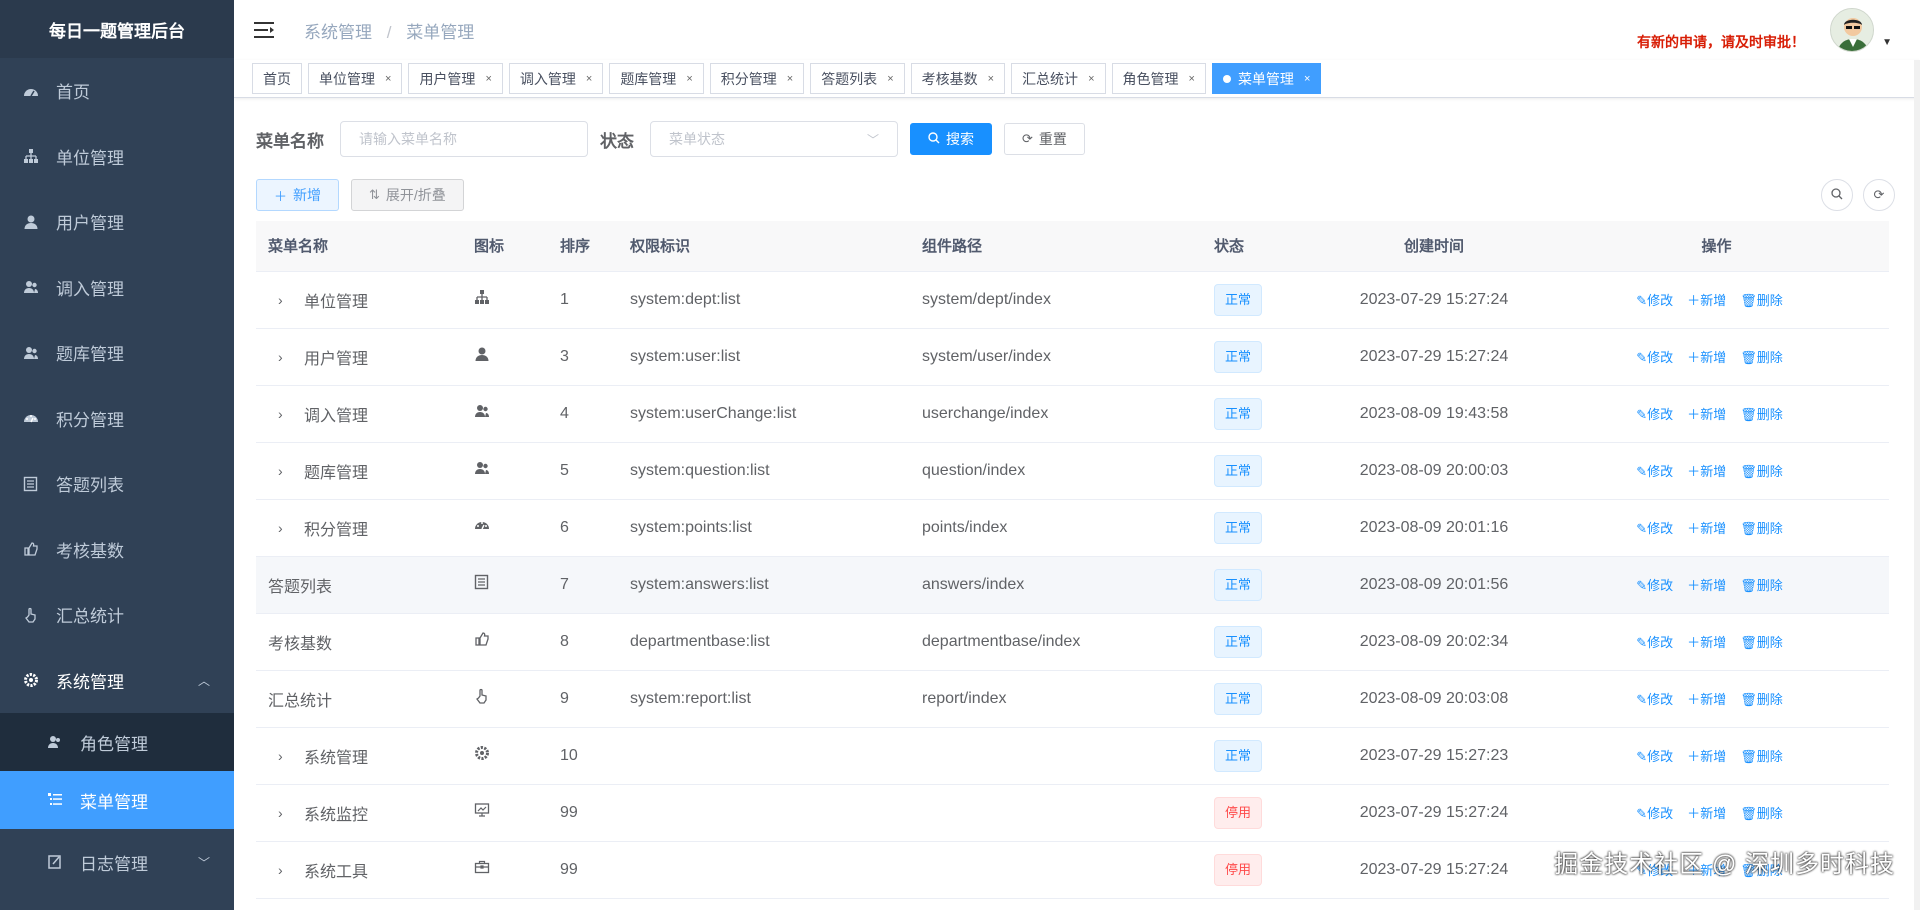 This screenshot has width=1920, height=910. I want to click on sidebar-item-gauge: 积分管理, so click(117, 419).